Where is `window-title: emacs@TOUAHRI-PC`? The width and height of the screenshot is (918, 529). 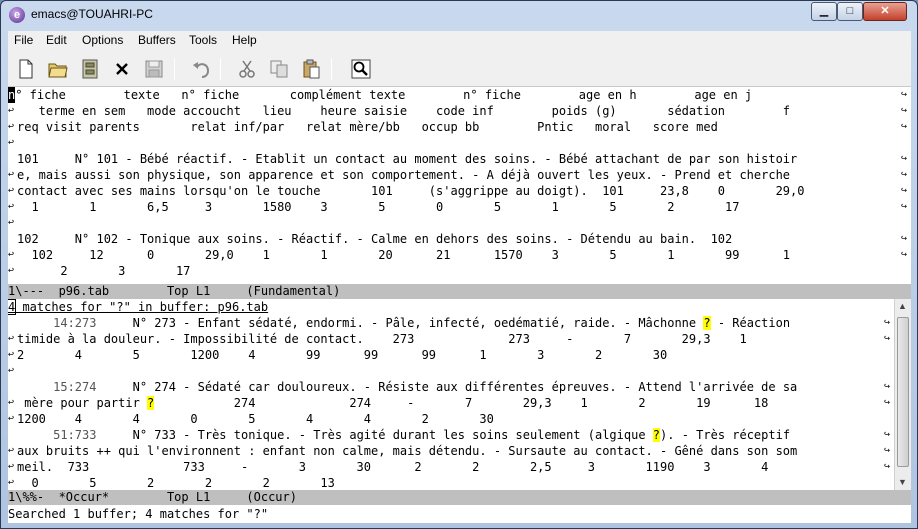 window-title: emacs@TOUAHRI-PC is located at coordinates (92, 14).